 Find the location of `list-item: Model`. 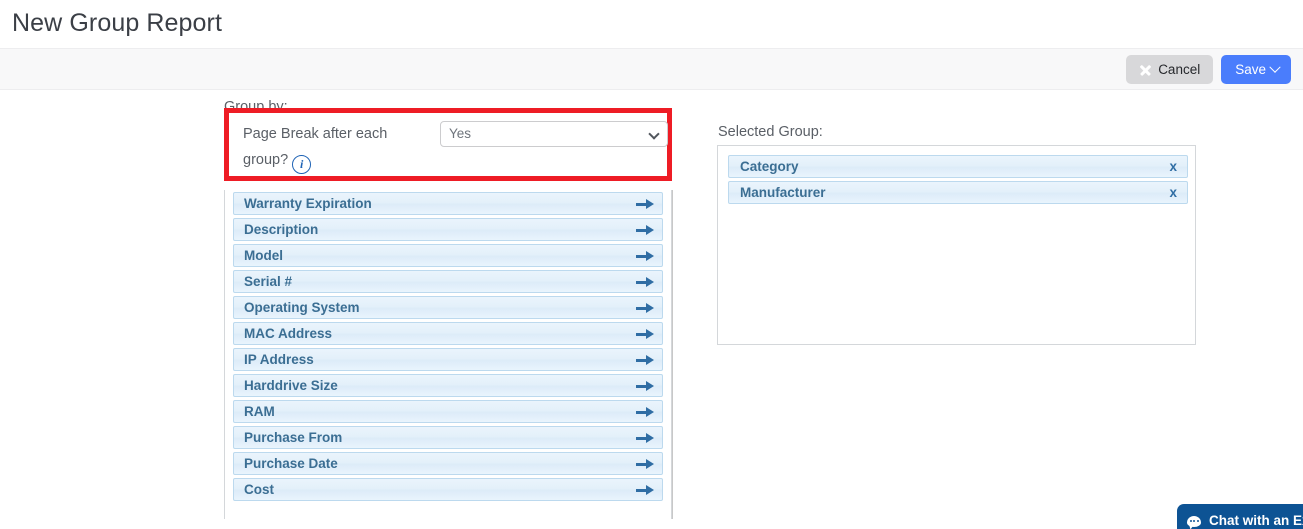

list-item: Model is located at coordinates (448, 255).